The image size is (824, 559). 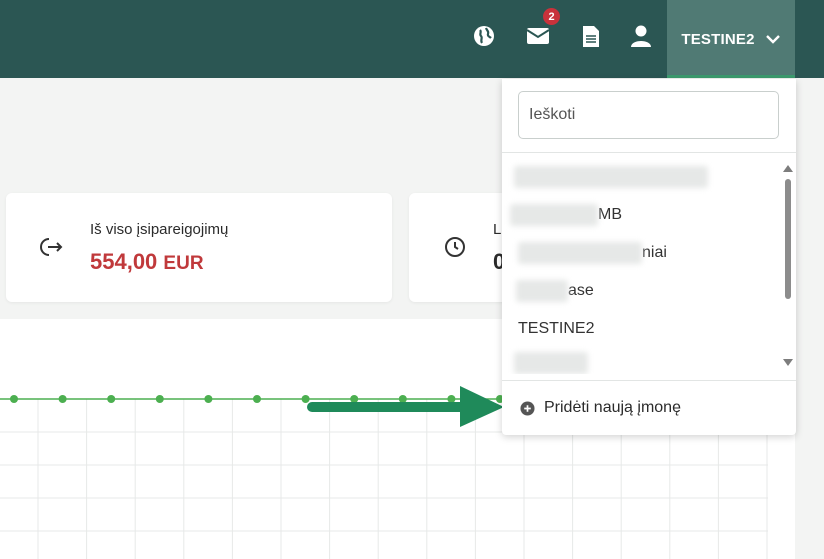 I want to click on company-item: TESTINE2, so click(x=642, y=329).